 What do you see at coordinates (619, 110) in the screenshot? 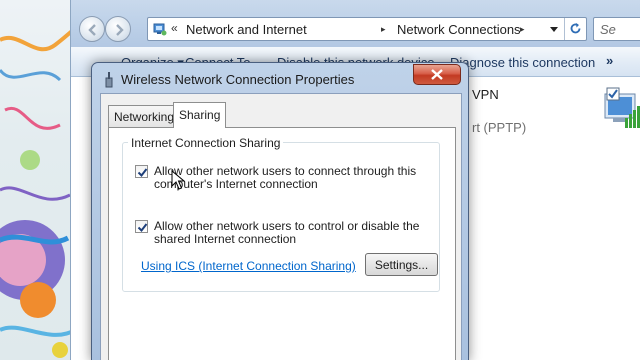
I see `vpn-connection-icon` at bounding box center [619, 110].